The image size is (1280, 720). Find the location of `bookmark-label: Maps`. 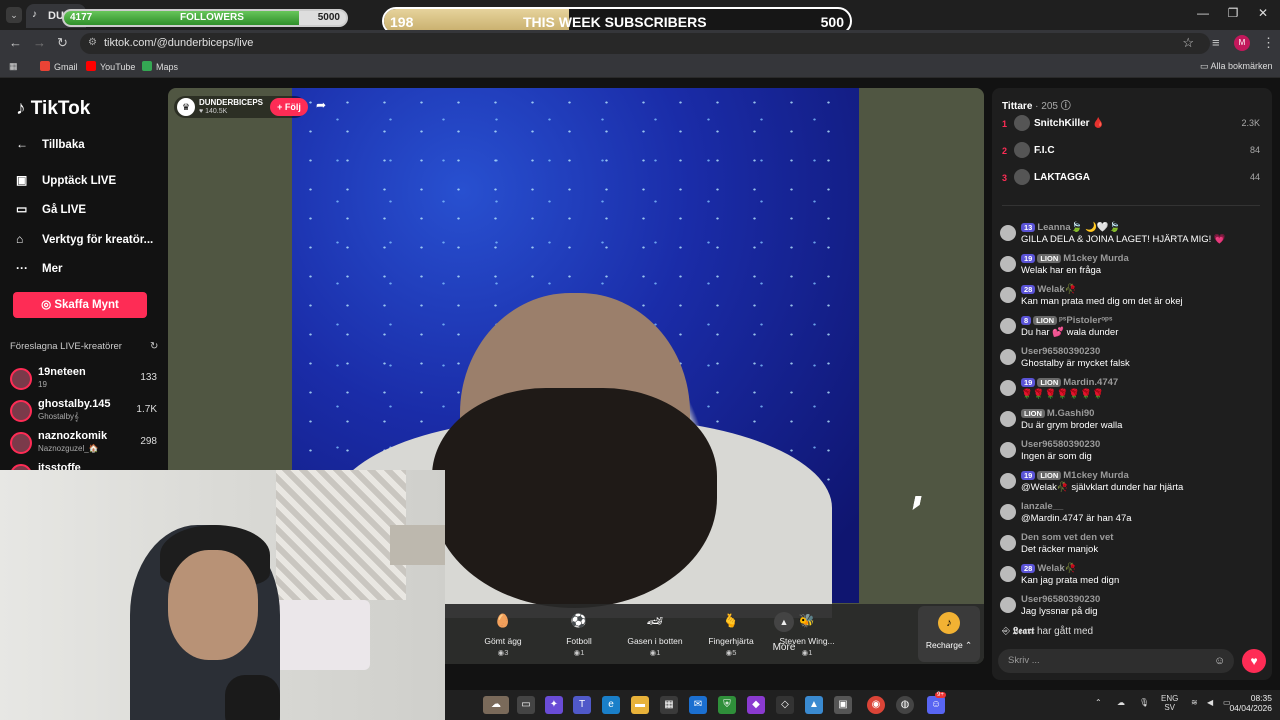

bookmark-label: Maps is located at coordinates (167, 67).